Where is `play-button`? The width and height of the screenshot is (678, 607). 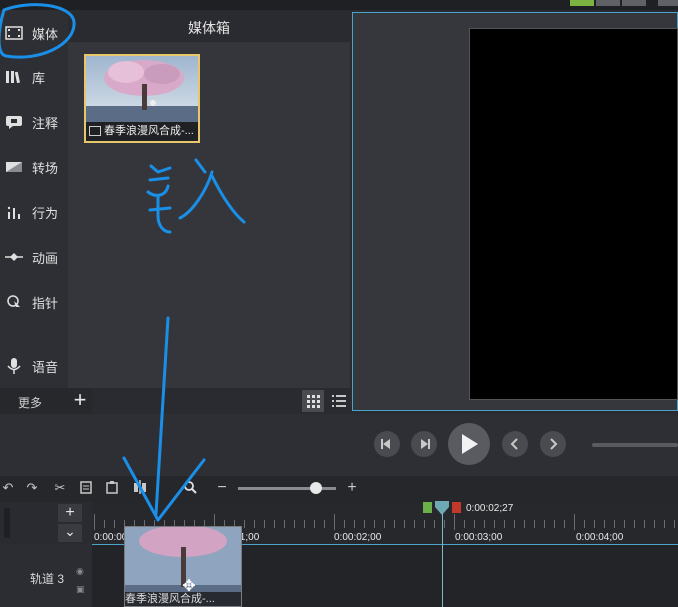 play-button is located at coordinates (469, 444).